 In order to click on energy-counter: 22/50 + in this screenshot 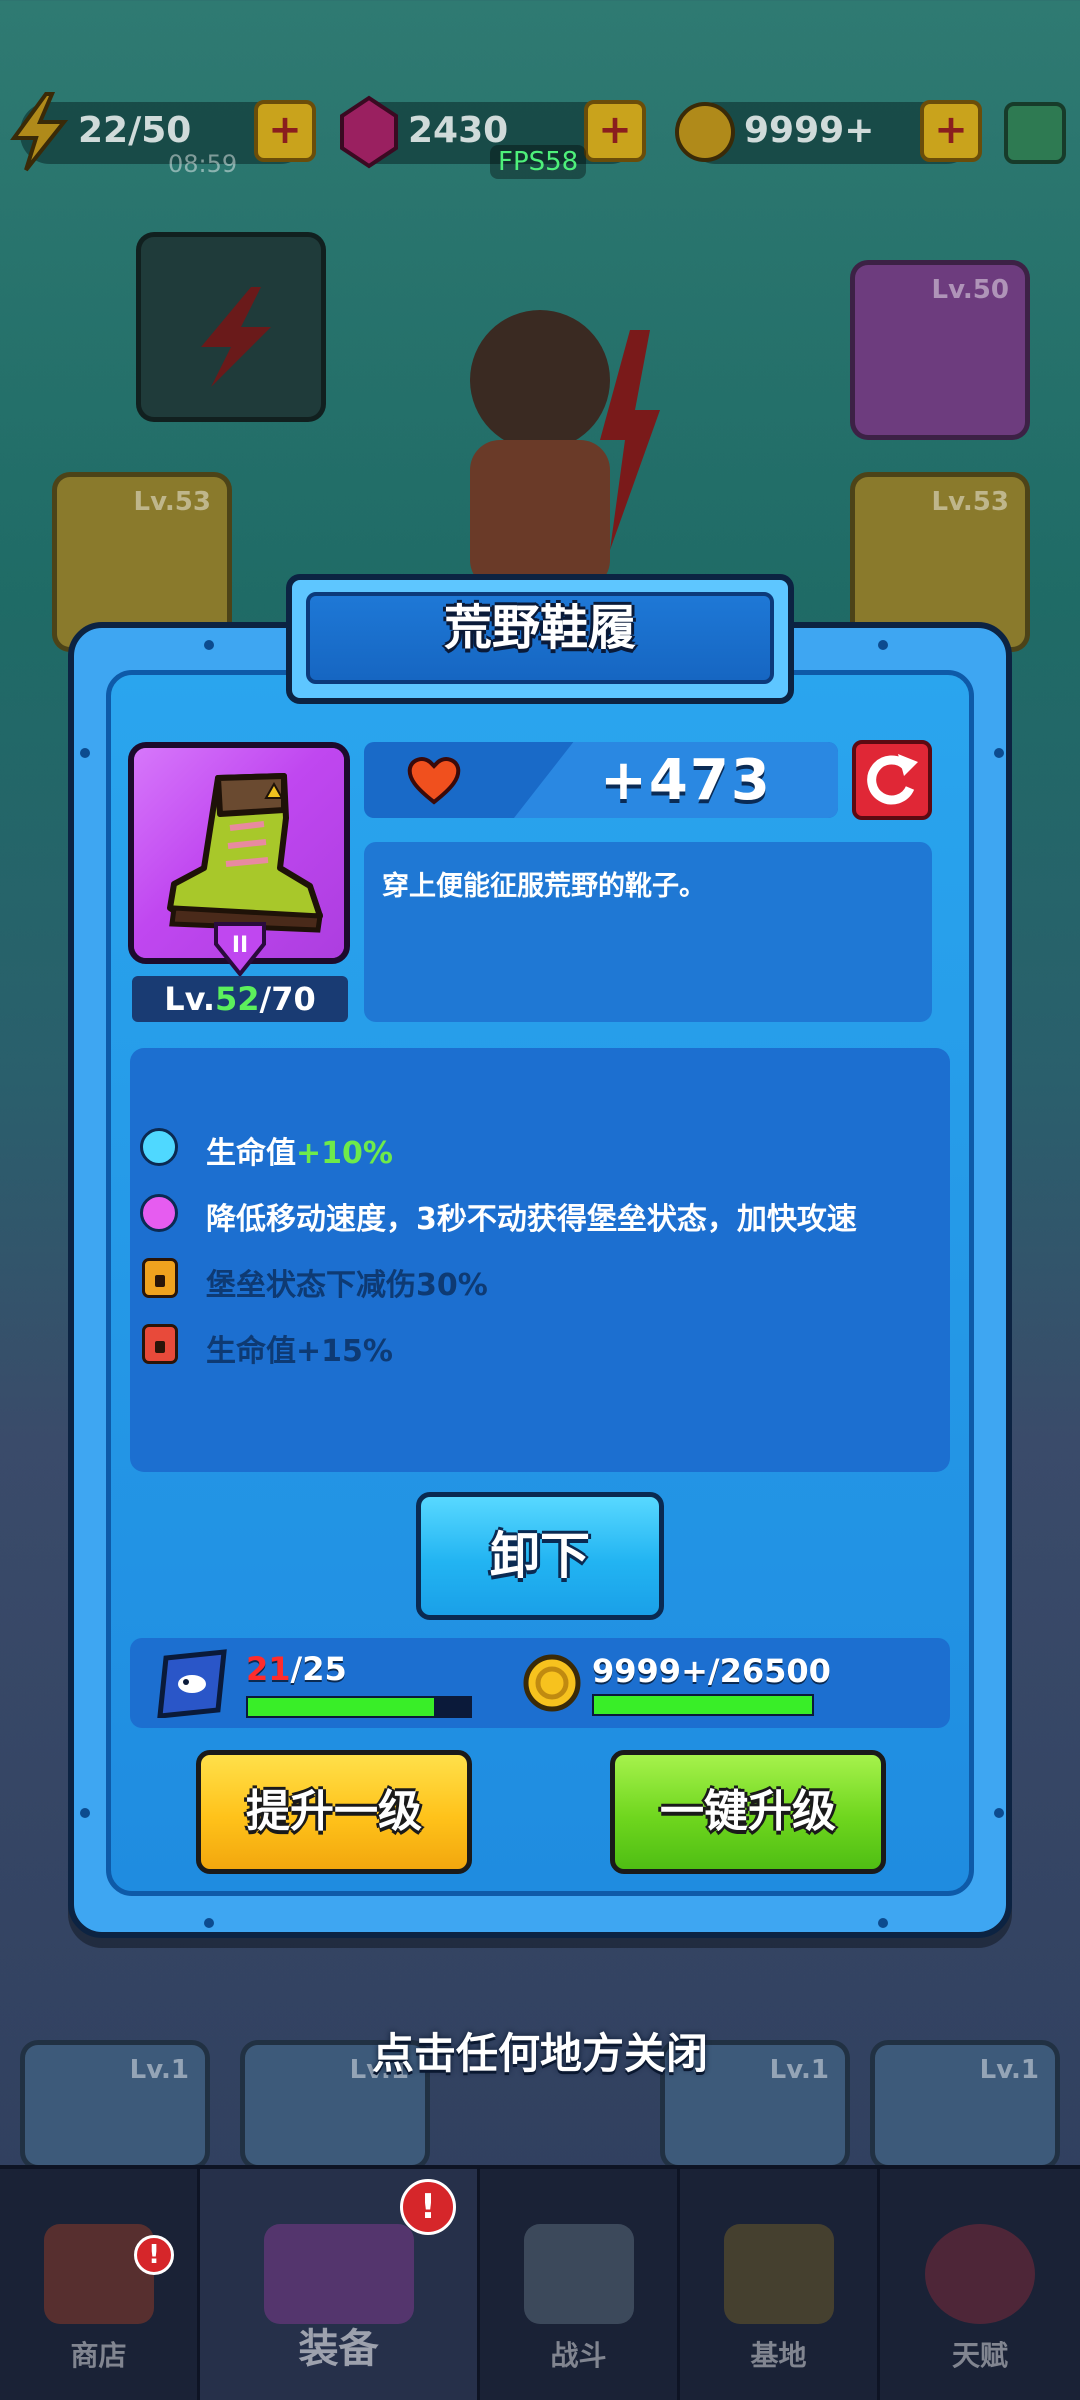, I will do `click(163, 132)`.